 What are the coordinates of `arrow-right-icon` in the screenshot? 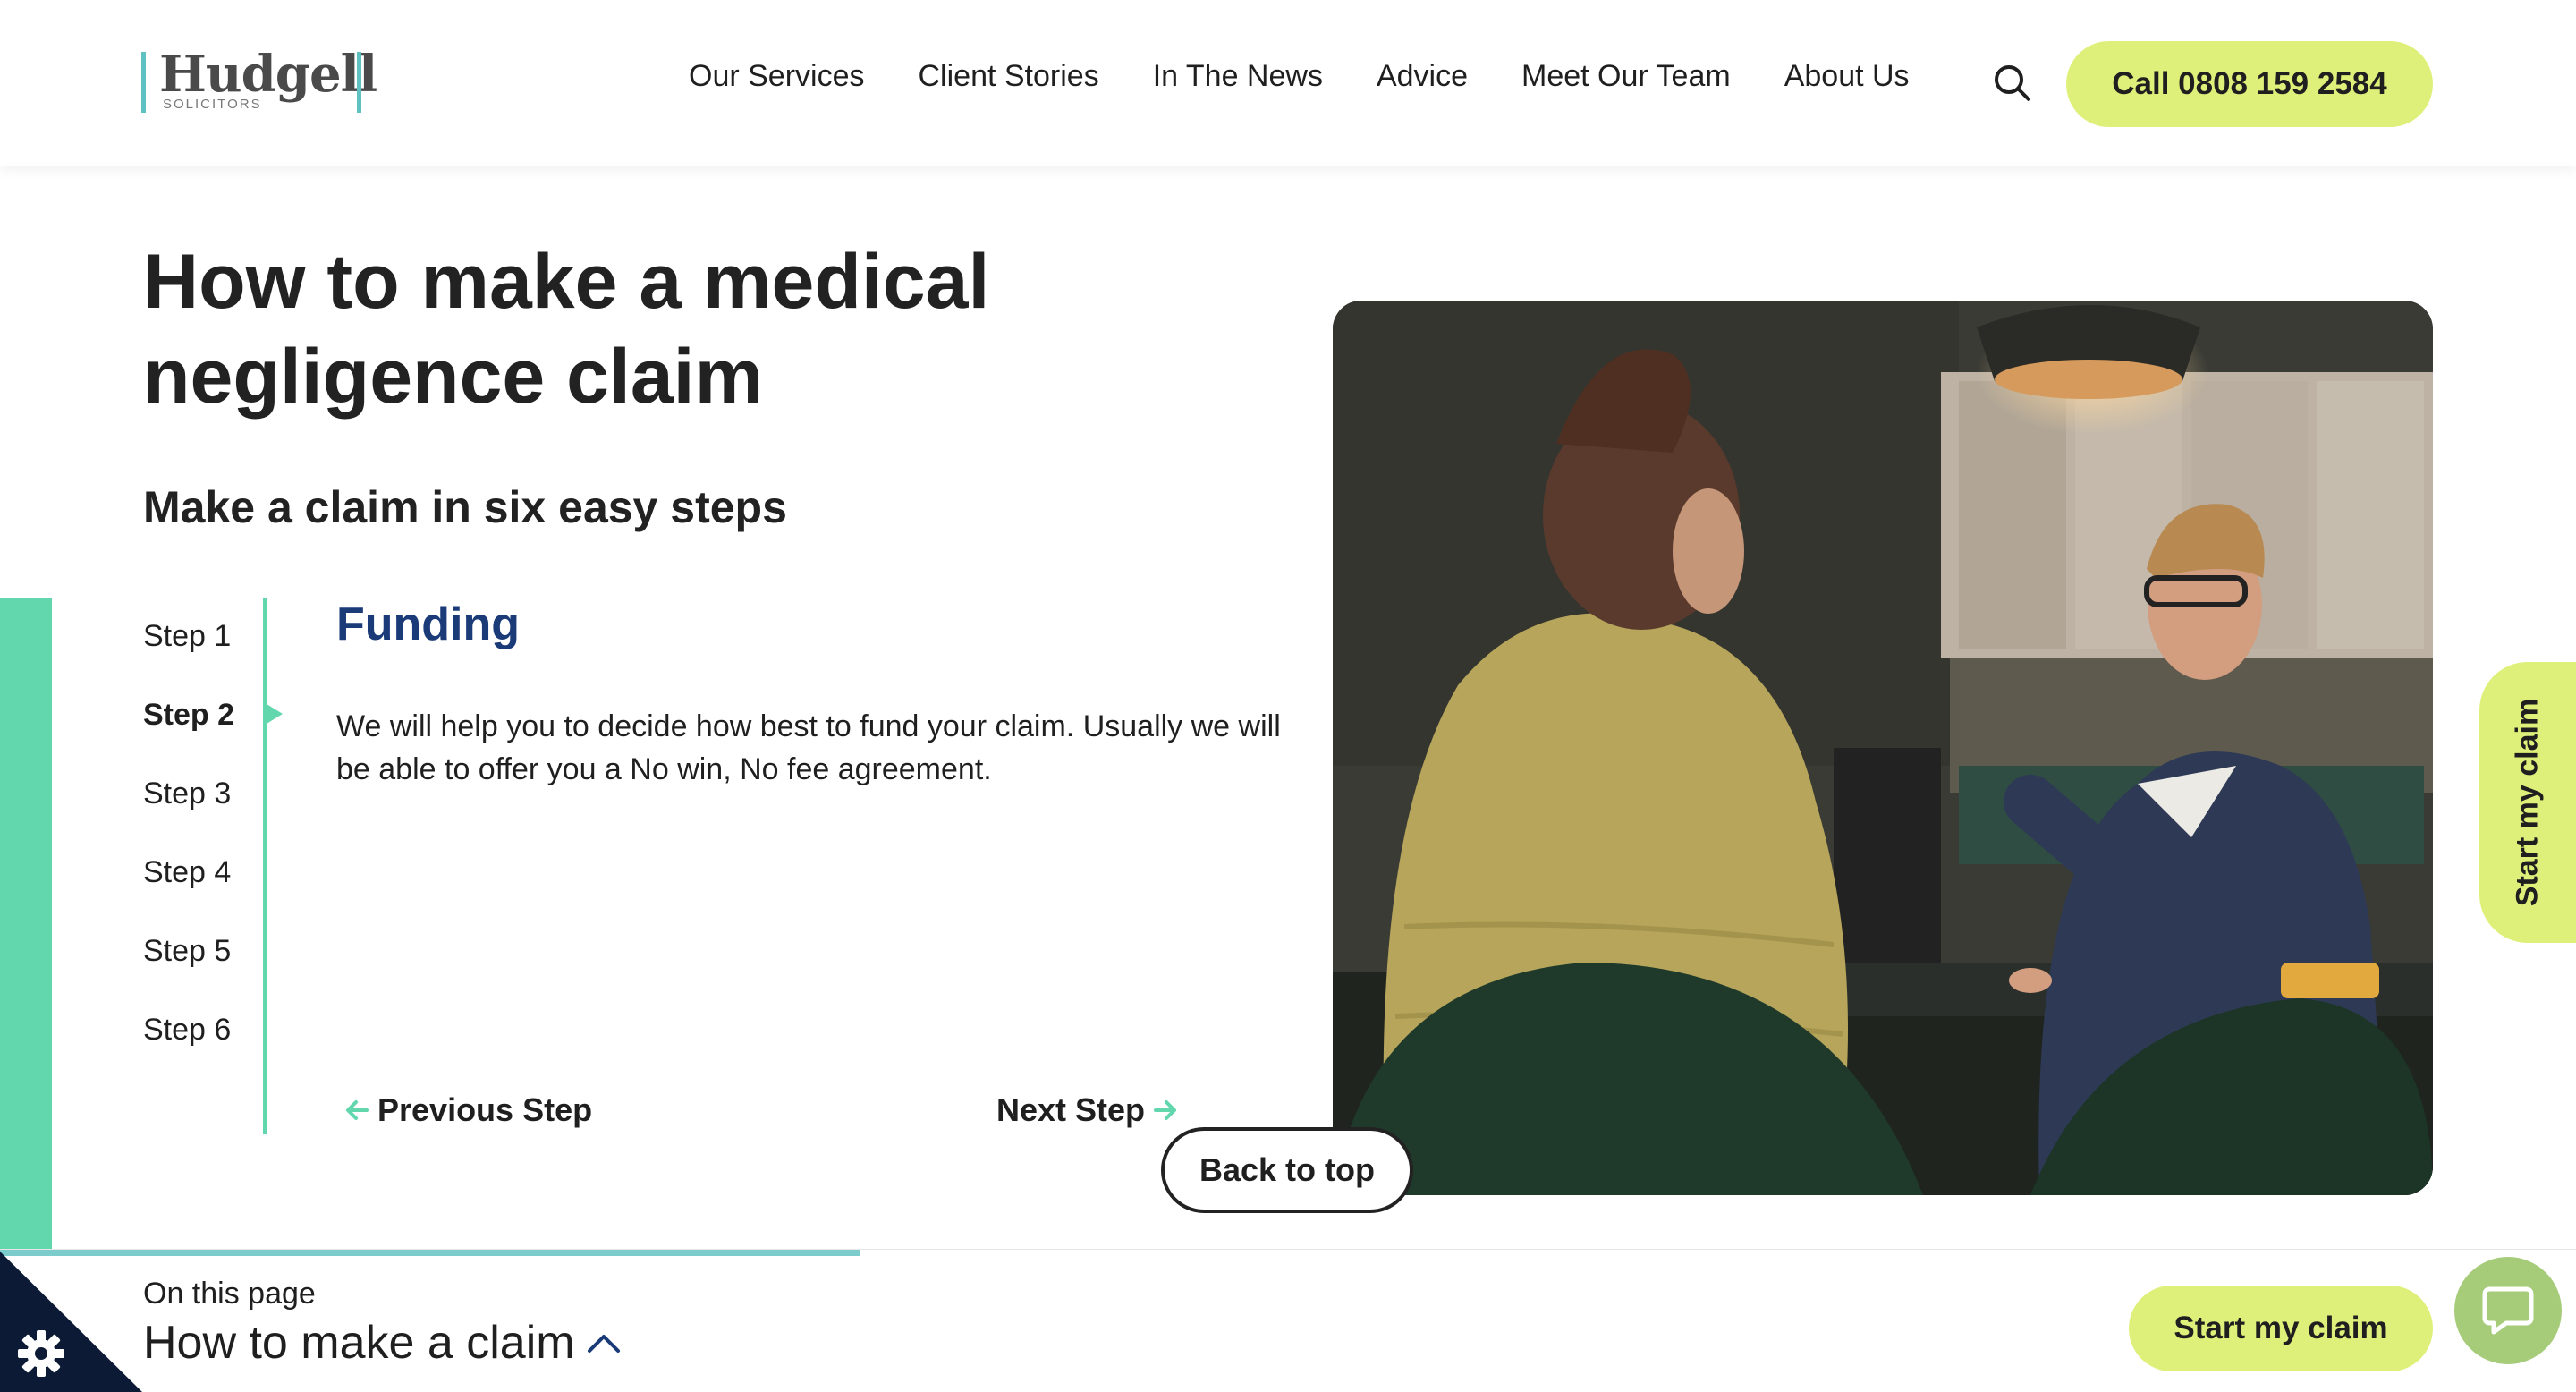 It's located at (1165, 1110).